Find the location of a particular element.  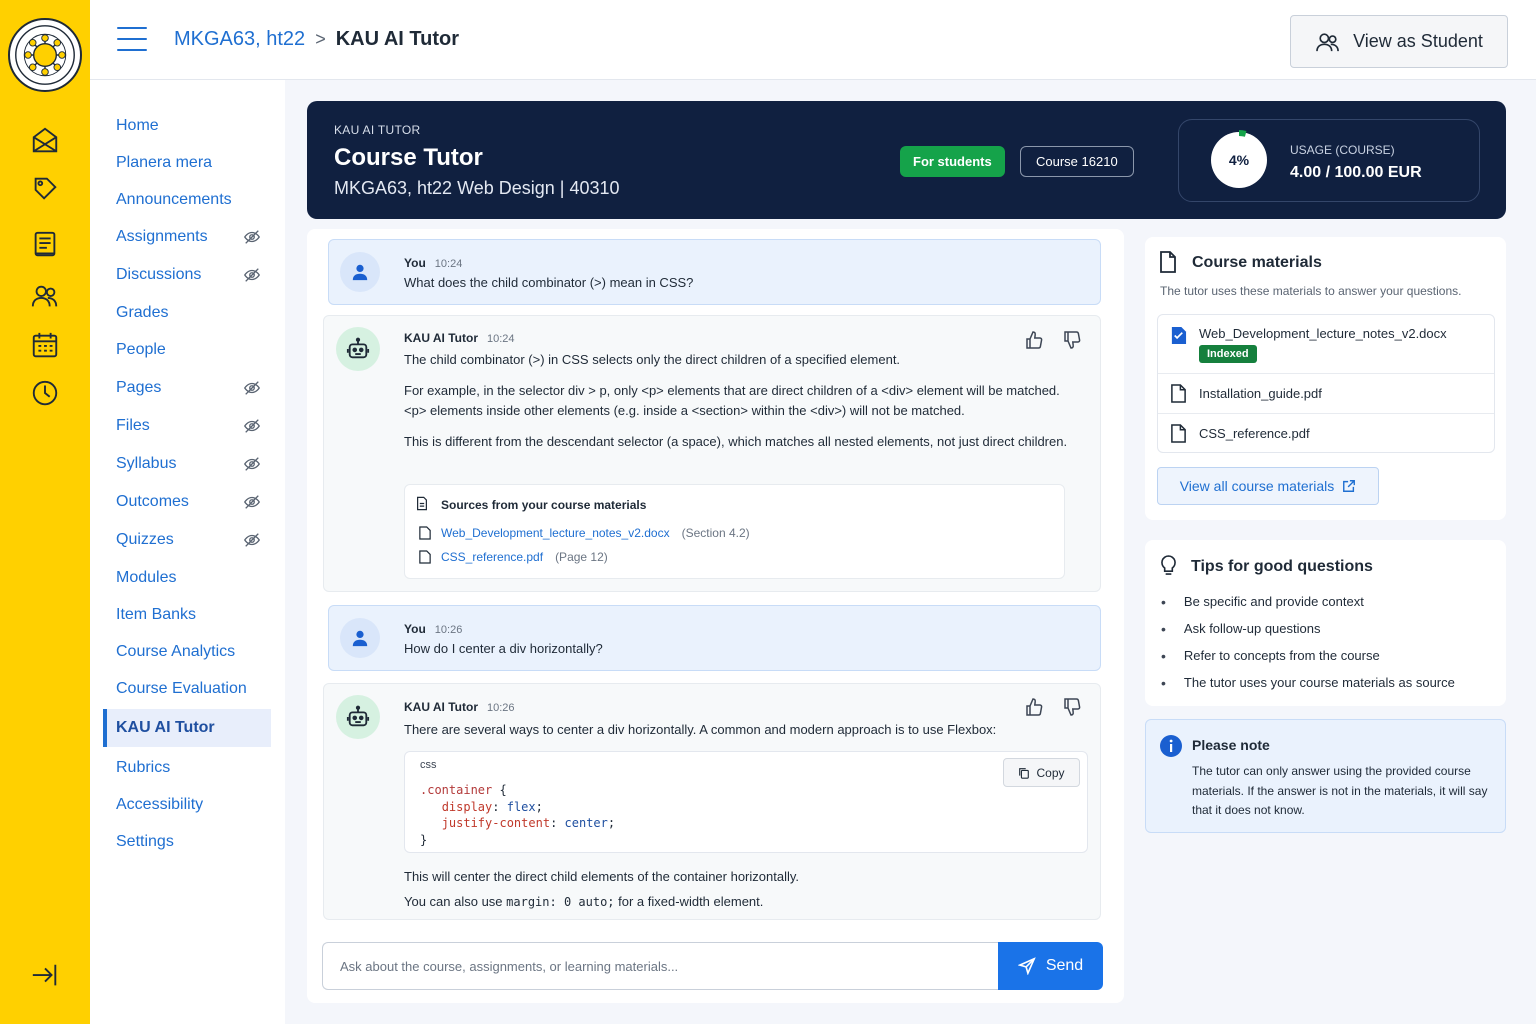

course-nav-label: Planera mera is located at coordinates (164, 162).